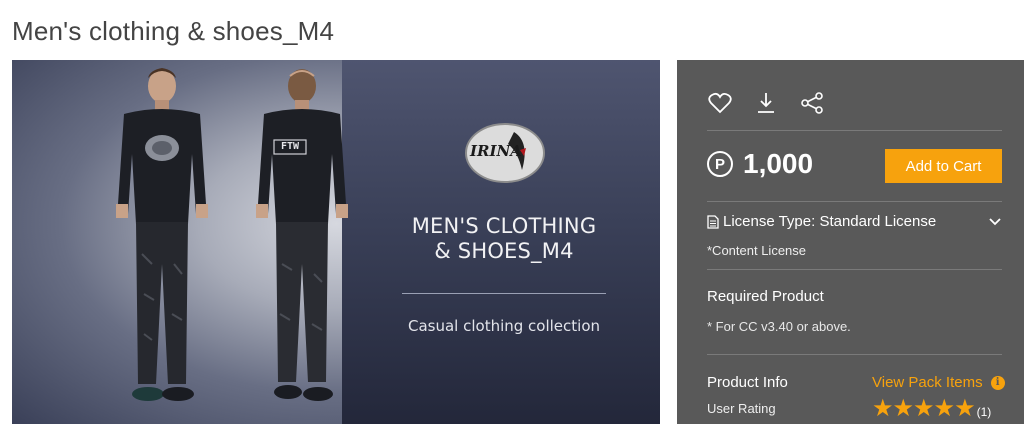  Describe the element at coordinates (713, 221) in the screenshot. I see `document-icon` at that location.